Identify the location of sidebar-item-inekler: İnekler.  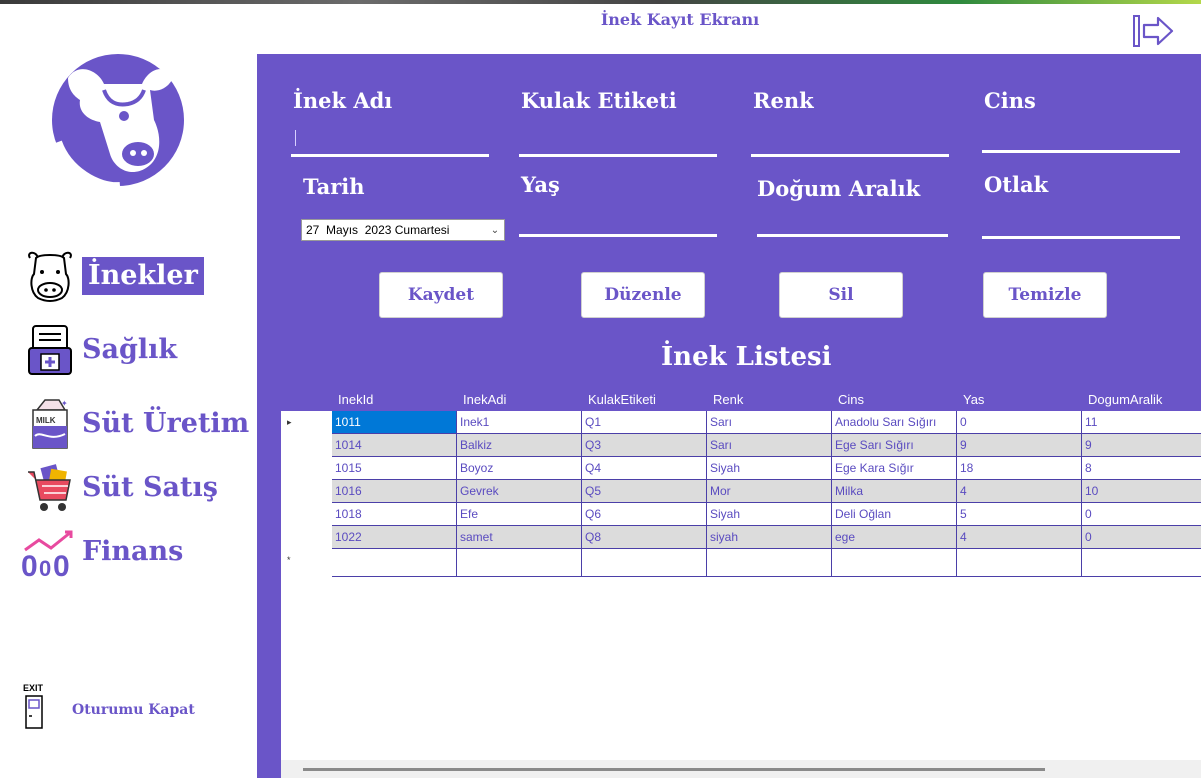
(111, 276).